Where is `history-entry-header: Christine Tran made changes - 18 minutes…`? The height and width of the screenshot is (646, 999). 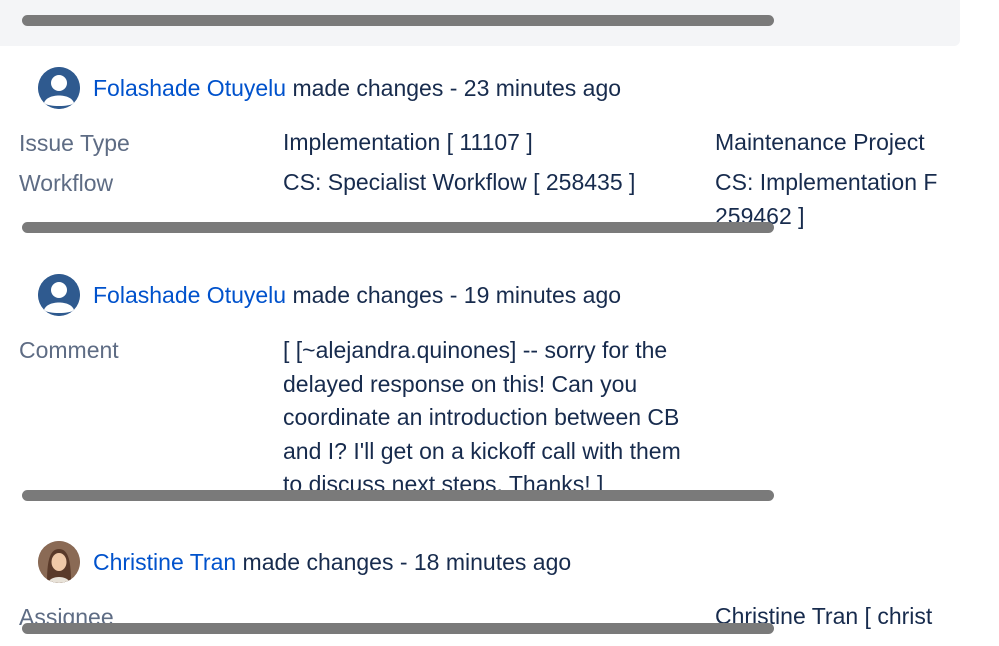
history-entry-header: Christine Tran made changes - 18 minutes… is located at coordinates (304, 562).